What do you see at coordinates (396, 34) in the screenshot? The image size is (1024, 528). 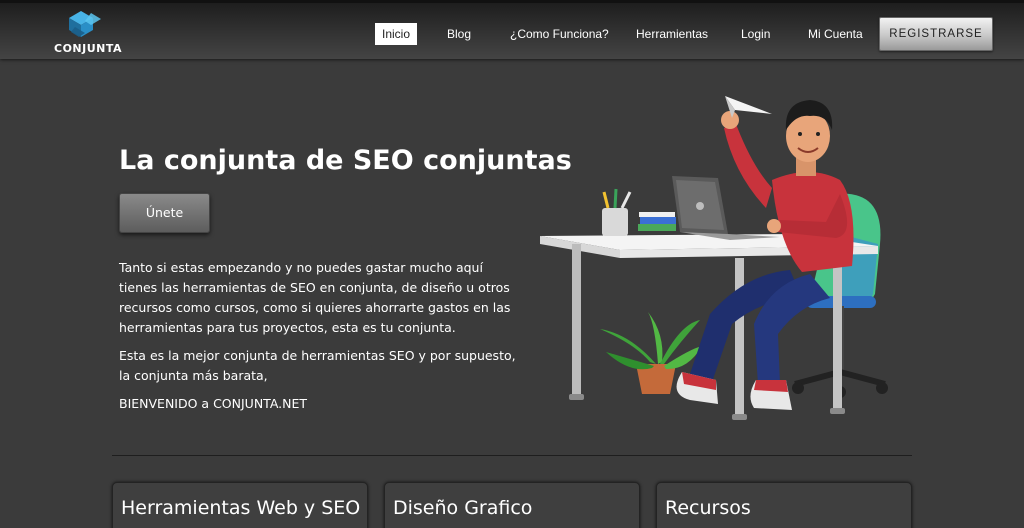 I see `nav-item-inicio: Inicio` at bounding box center [396, 34].